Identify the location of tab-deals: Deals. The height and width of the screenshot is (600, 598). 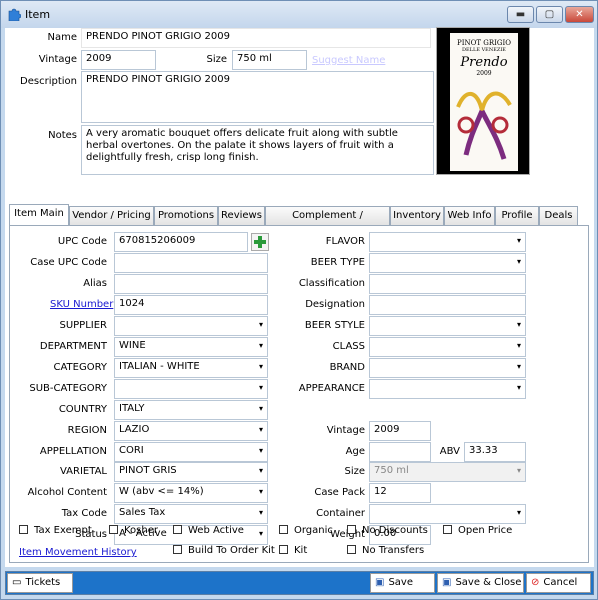
(558, 215).